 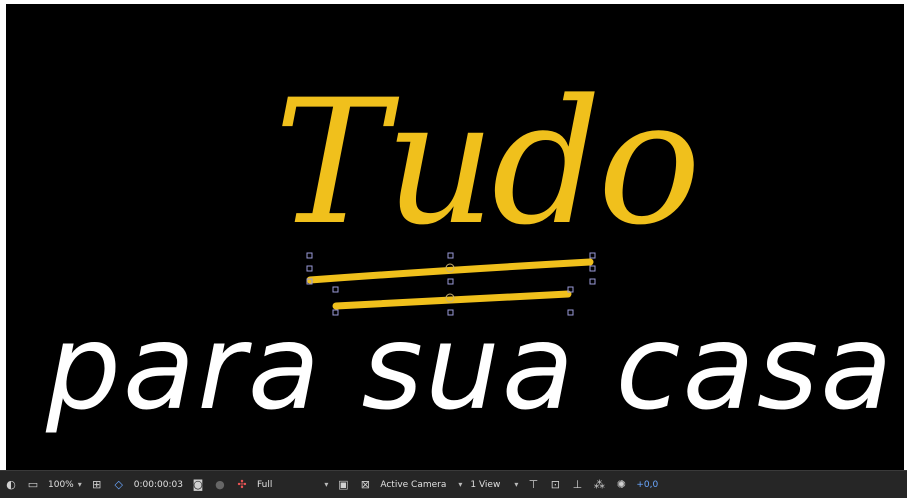 I want to click on grid-button: ⊞, so click(x=97, y=485).